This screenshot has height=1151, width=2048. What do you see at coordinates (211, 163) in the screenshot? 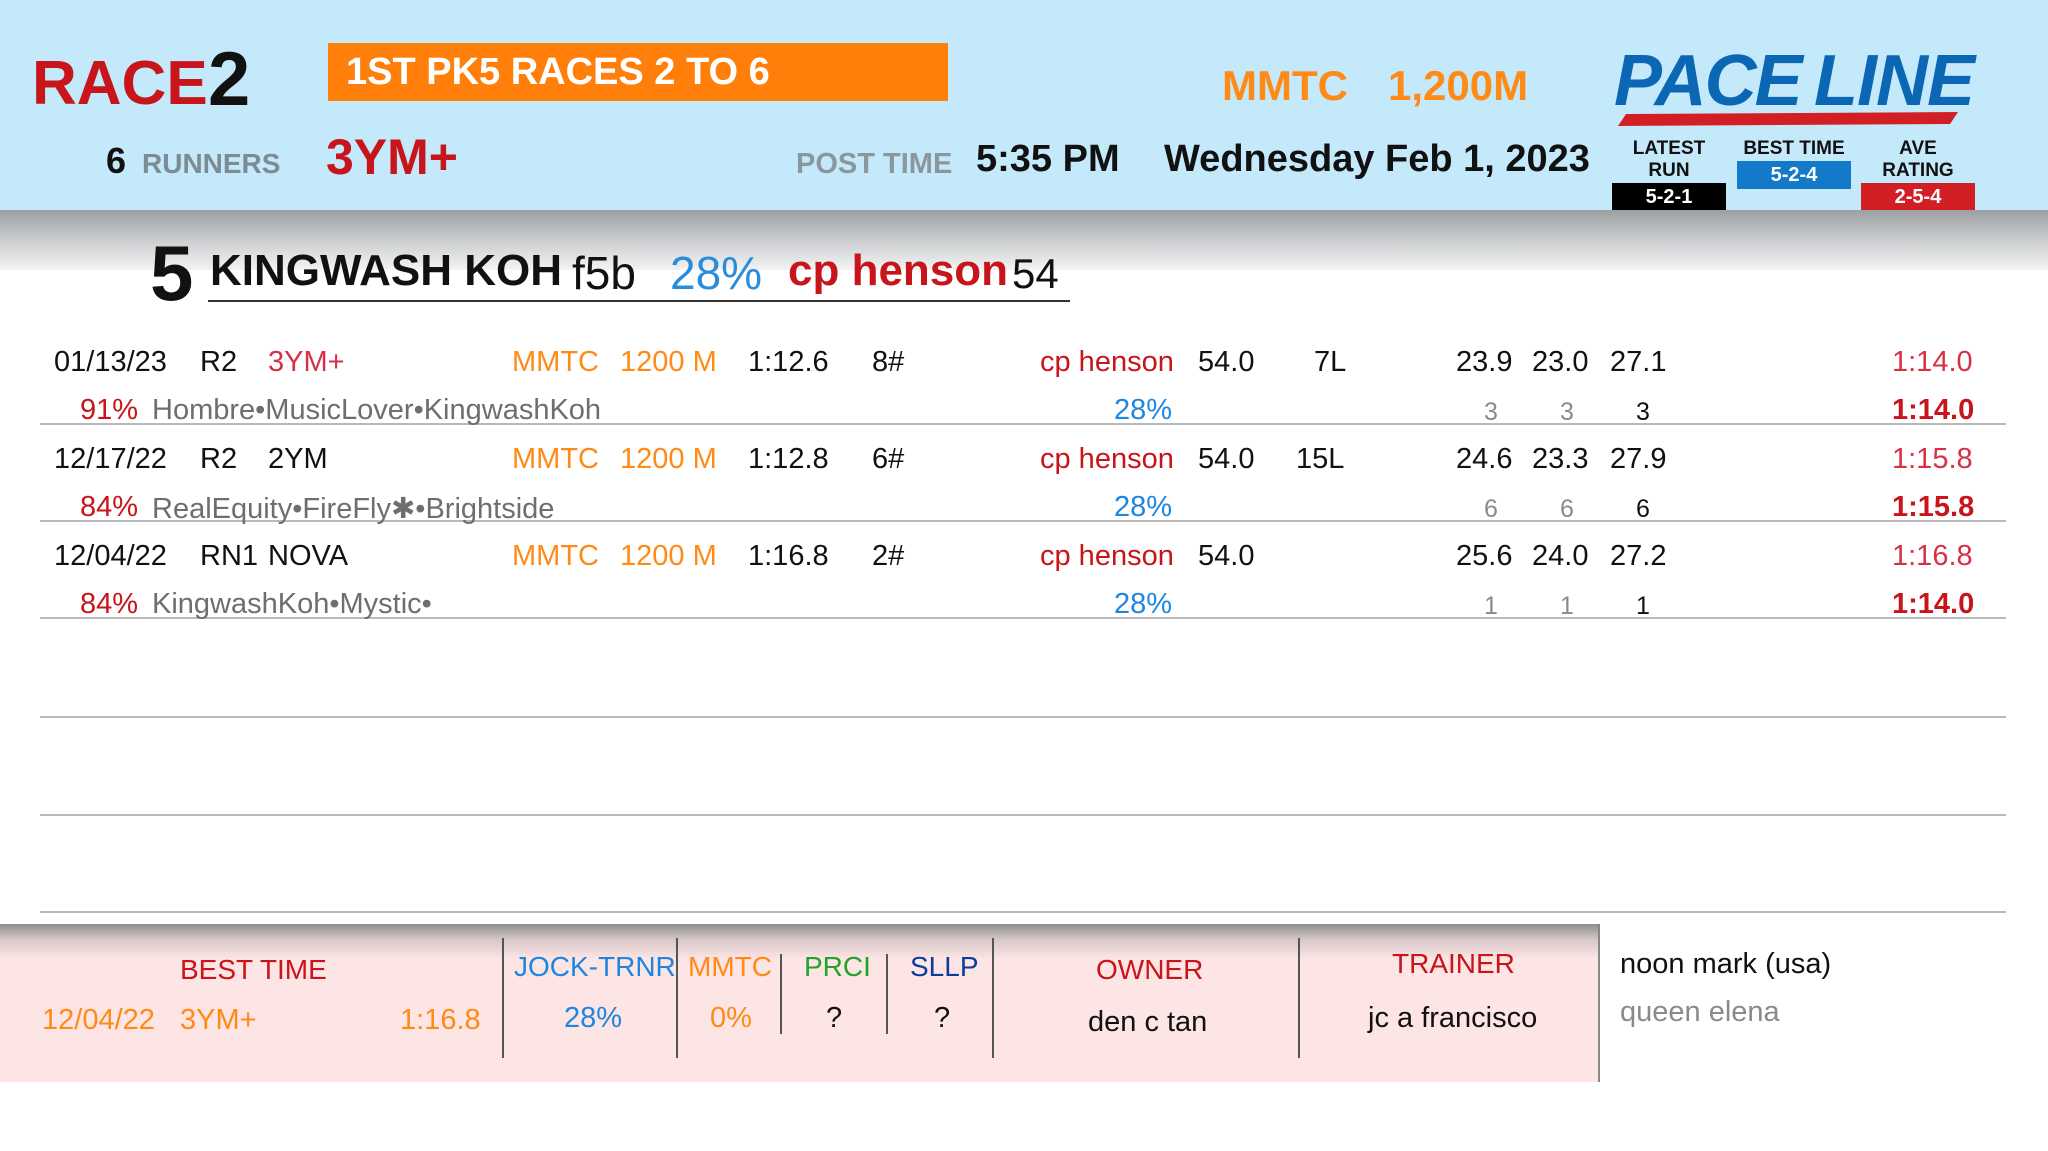
I see `runners-label: RUNNERS` at bounding box center [211, 163].